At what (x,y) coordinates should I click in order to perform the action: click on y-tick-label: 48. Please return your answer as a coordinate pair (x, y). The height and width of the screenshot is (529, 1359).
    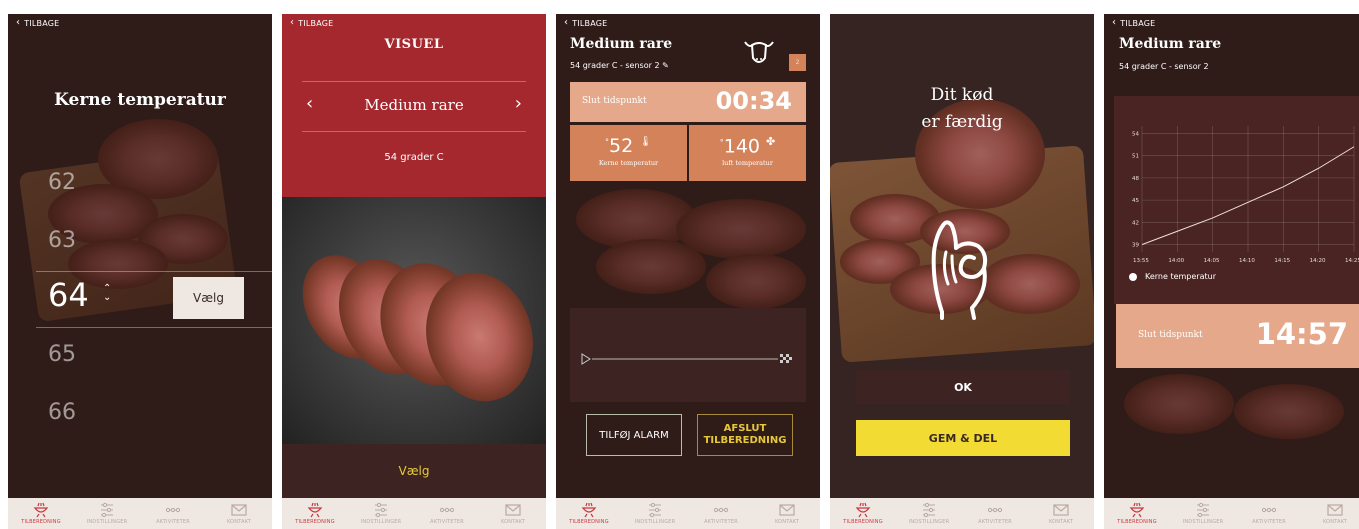
    Looking at the image, I should click on (1135, 179).